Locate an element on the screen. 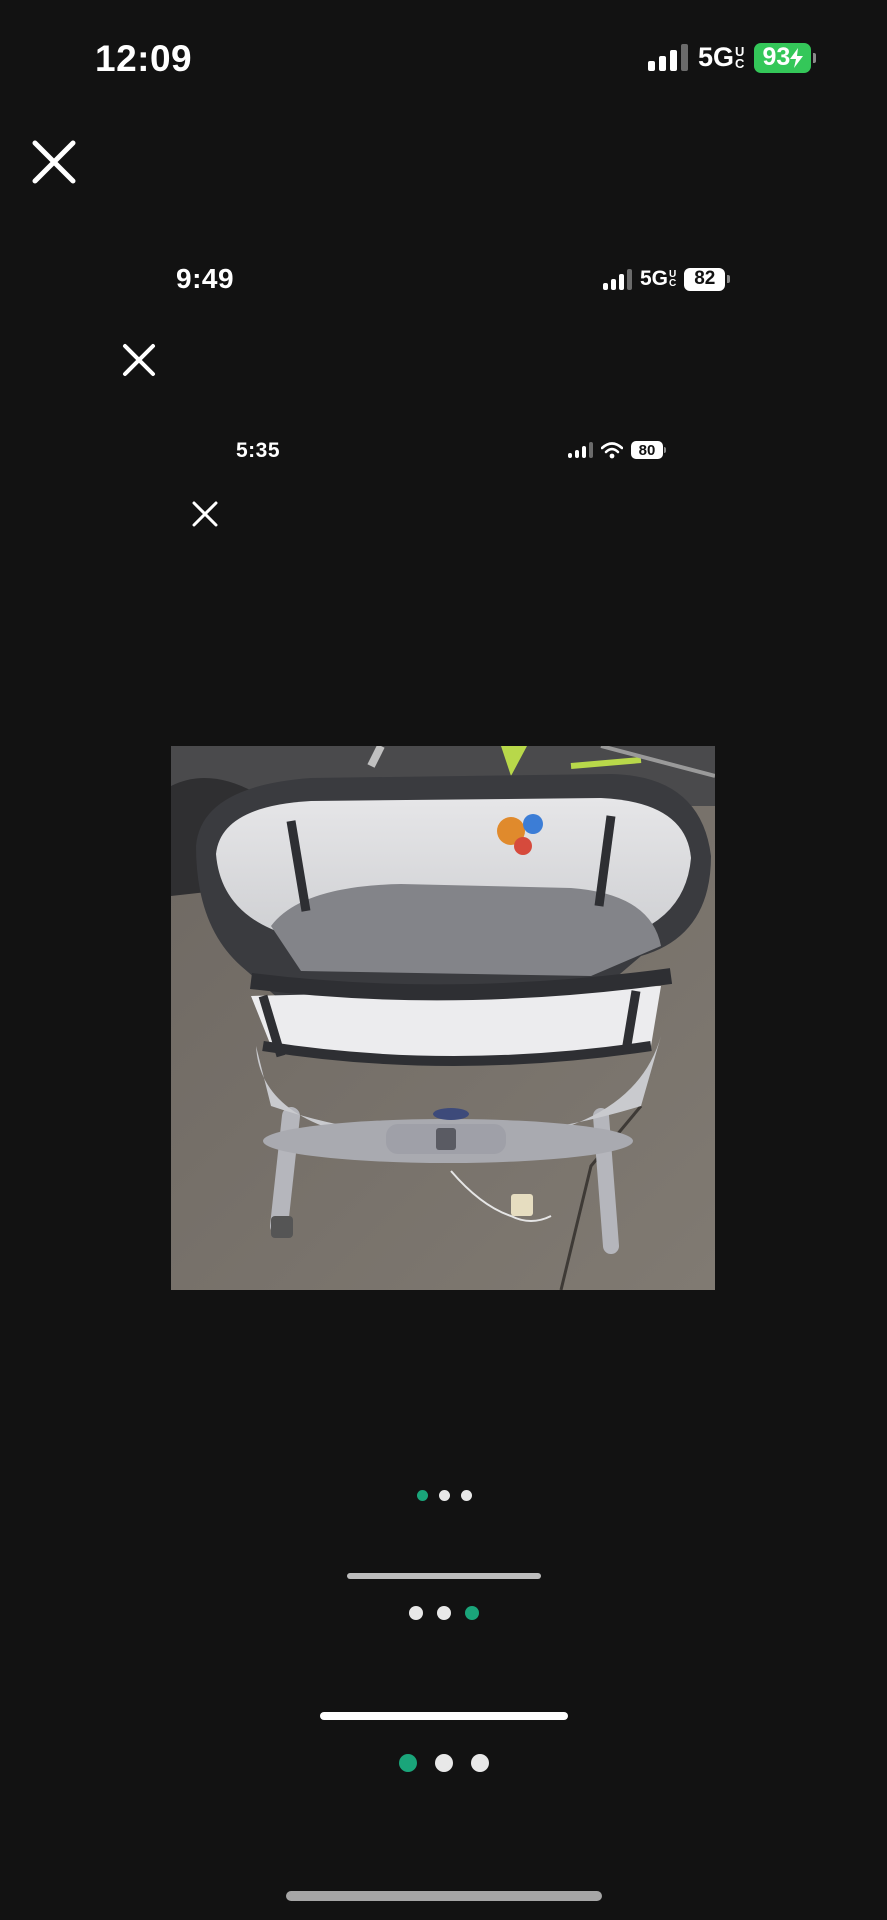 This screenshot has height=1920, width=887. battery-icon: 93 is located at coordinates (785, 57).